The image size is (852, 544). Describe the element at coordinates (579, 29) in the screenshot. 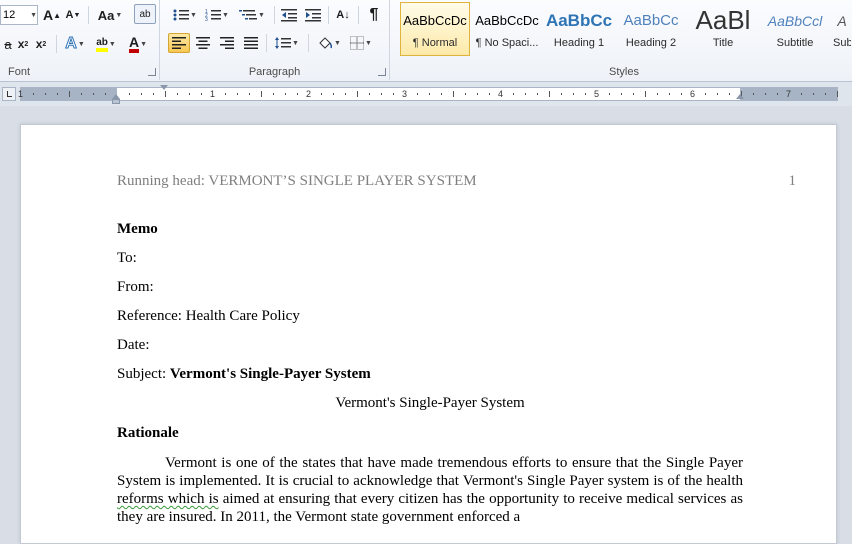

I see `style-heading-1: AaBbCc Heading 1` at that location.